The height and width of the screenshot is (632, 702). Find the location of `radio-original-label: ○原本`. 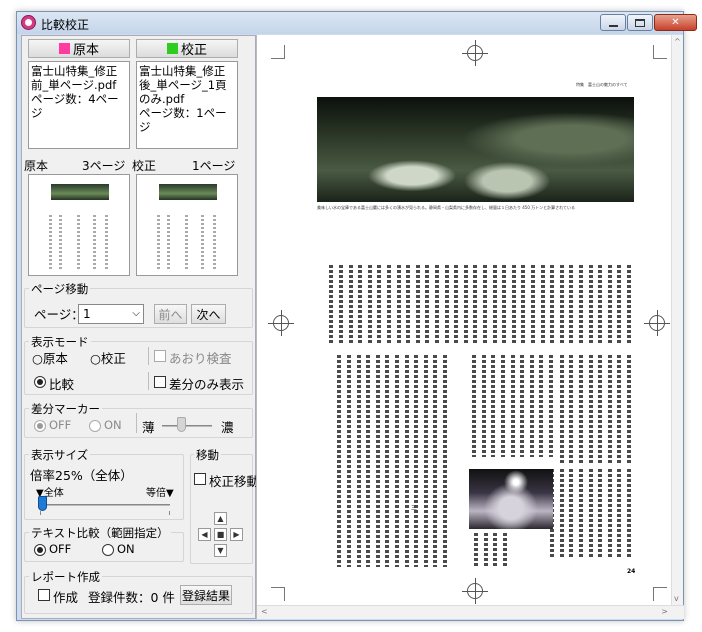

radio-original-label: ○原本 is located at coordinates (50, 357).